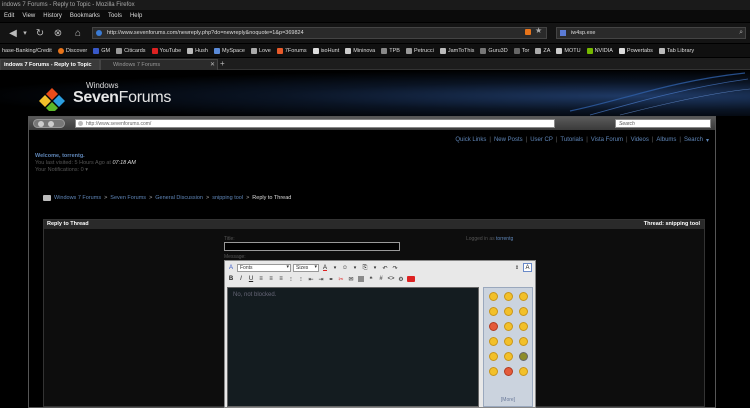 This screenshot has height=408, width=750. Describe the element at coordinates (569, 50) in the screenshot. I see `bookmark-item: MOTU` at that location.